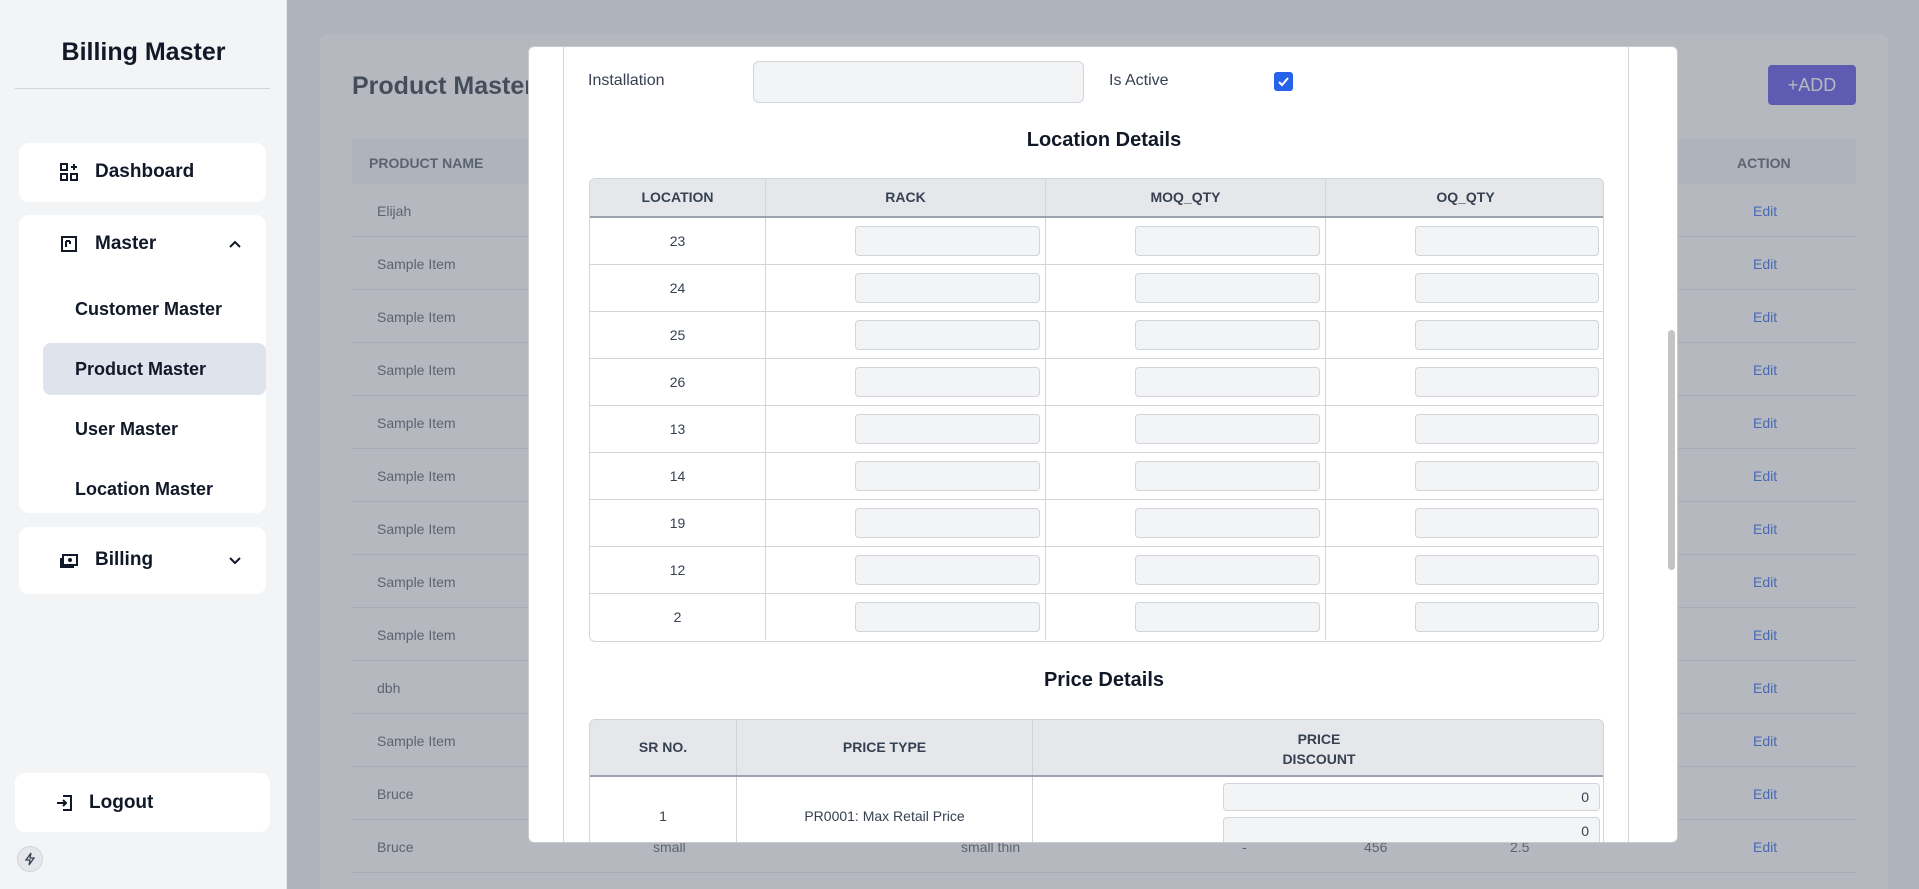 This screenshot has width=1919, height=889. Describe the element at coordinates (885, 809) in the screenshot. I see `price-type: PR0001: Max Retail Price` at that location.